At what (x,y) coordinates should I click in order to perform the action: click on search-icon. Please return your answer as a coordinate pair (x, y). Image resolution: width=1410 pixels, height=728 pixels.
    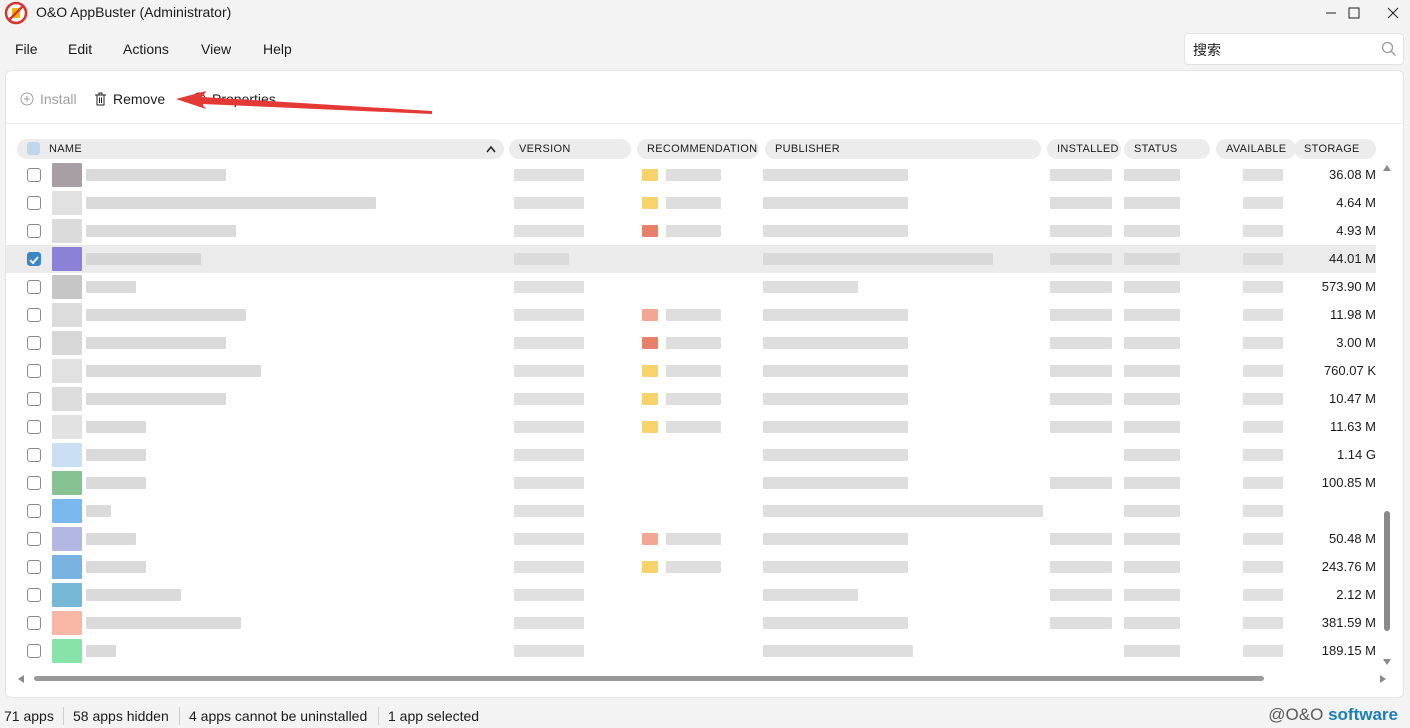
    Looking at the image, I should click on (1389, 49).